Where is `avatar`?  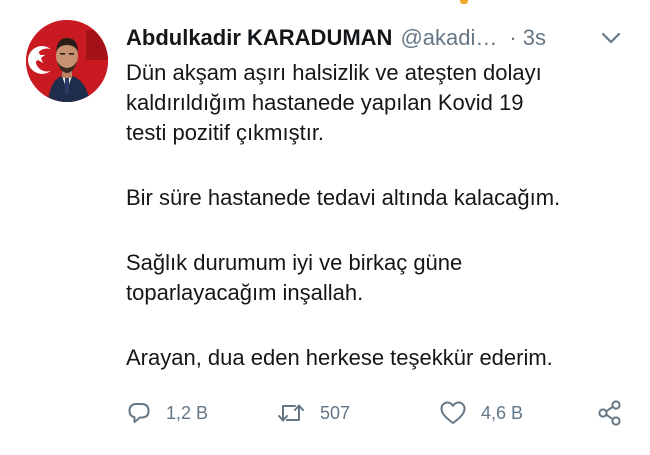 avatar is located at coordinates (67, 61).